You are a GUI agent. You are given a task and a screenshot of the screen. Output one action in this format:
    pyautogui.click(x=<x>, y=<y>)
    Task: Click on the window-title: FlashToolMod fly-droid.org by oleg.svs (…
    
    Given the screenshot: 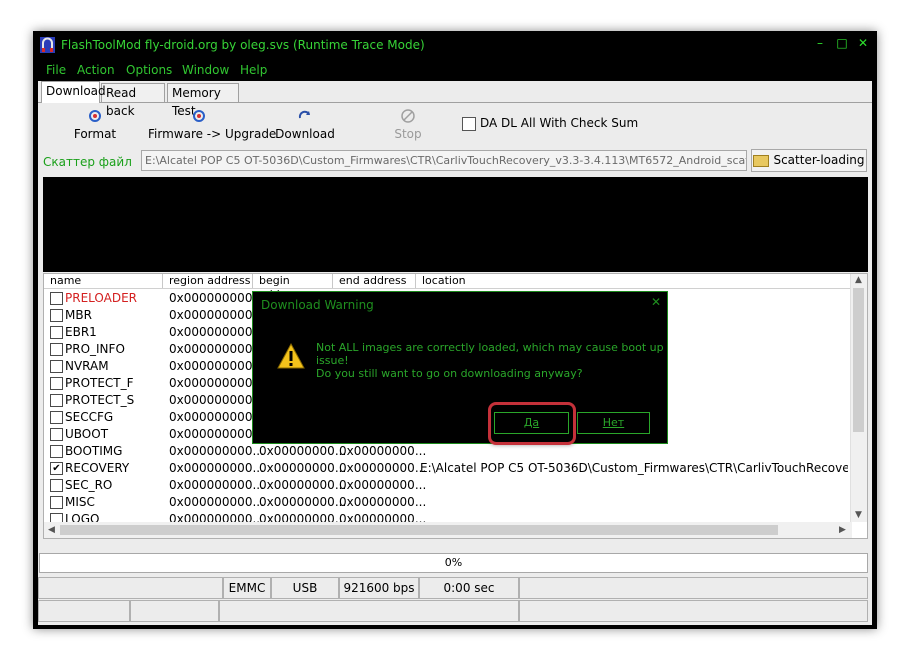 What is the action you would take?
    pyautogui.click(x=243, y=45)
    